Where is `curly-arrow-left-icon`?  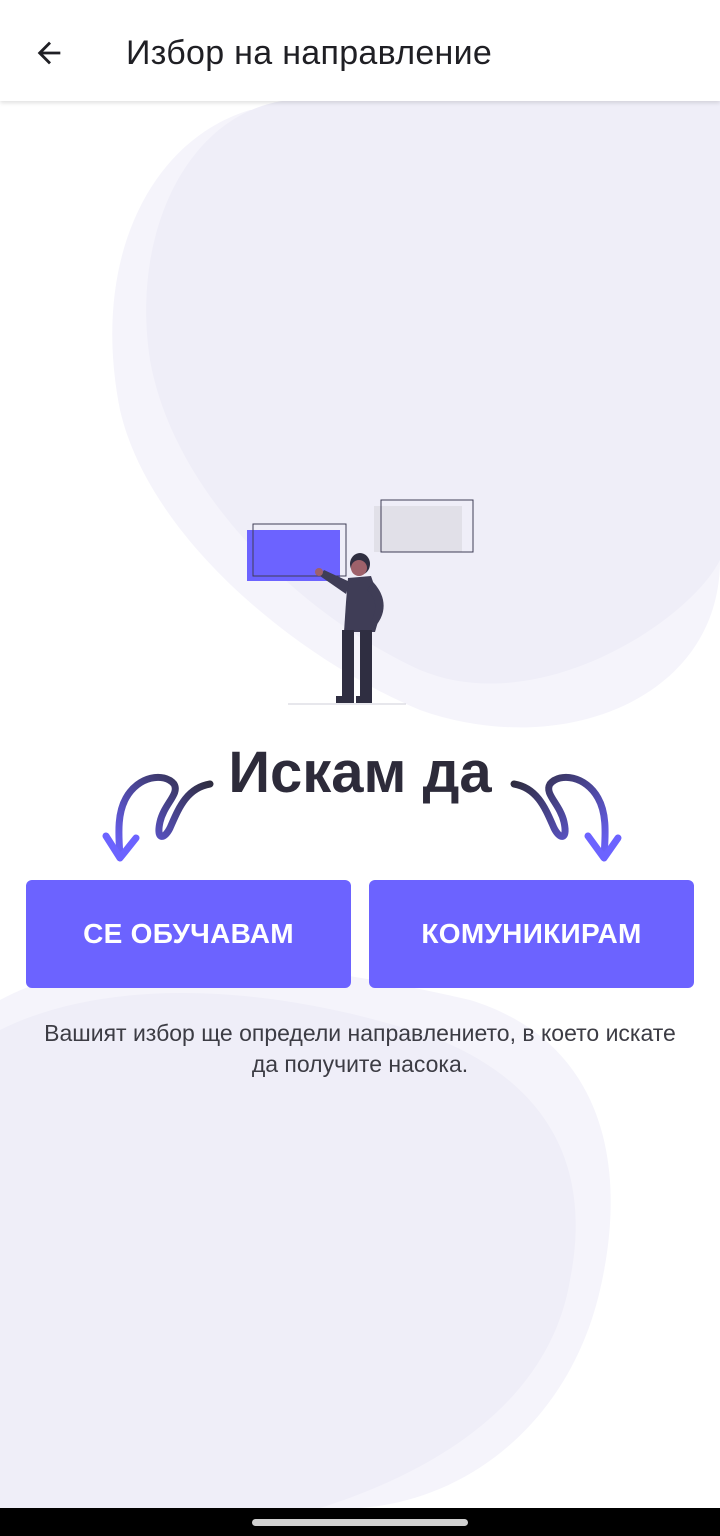
curly-arrow-left-icon is located at coordinates (158, 817).